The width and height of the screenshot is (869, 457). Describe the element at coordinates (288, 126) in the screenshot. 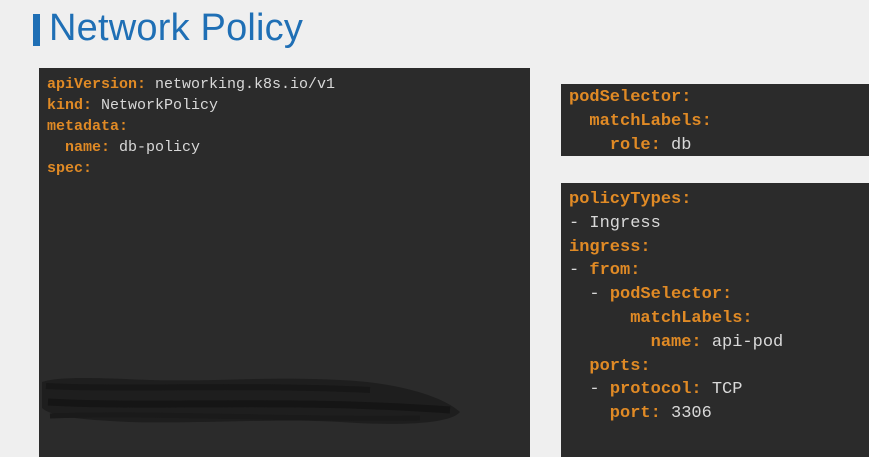

I see `yaml-line-metadata: metadata:` at that location.